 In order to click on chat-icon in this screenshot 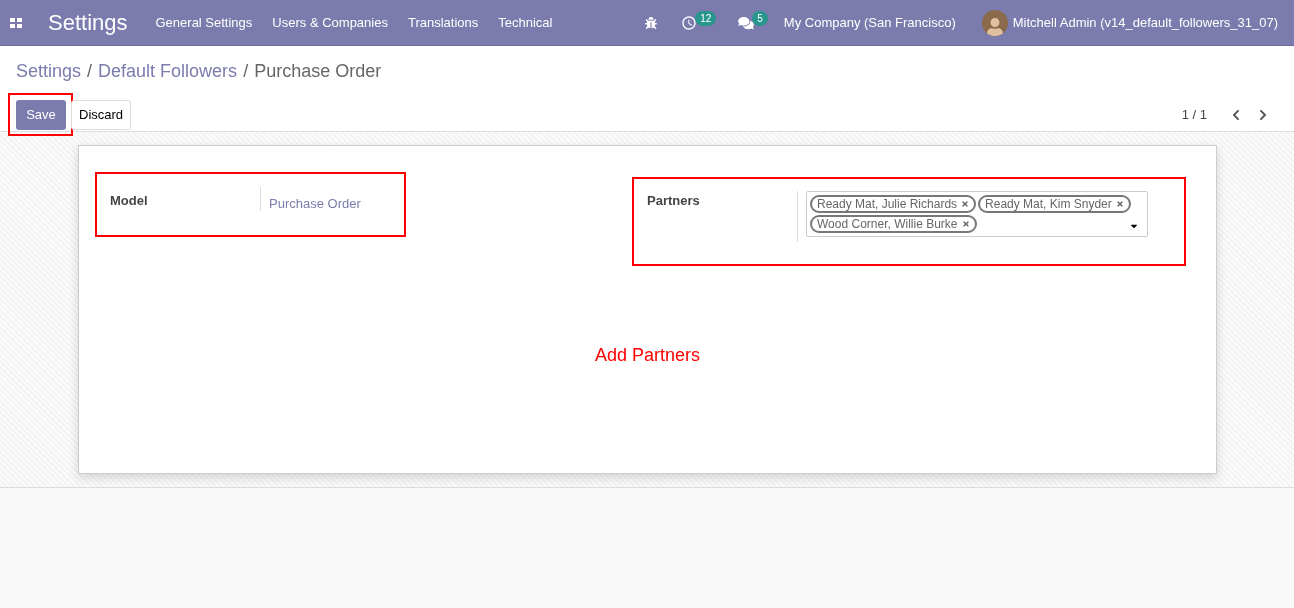, I will do `click(746, 22)`.